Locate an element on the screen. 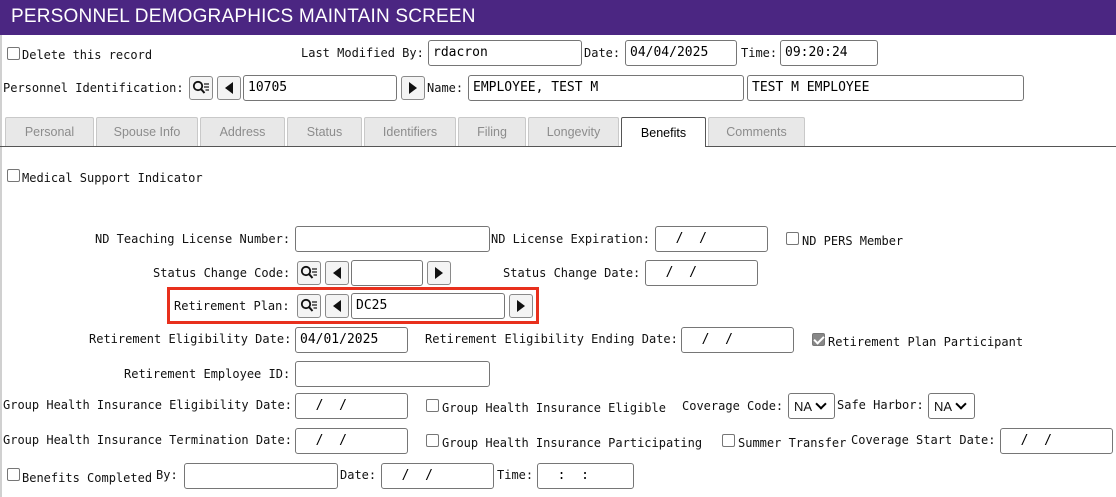 The image size is (1116, 497). personnel-id-prev-button is located at coordinates (229, 88).